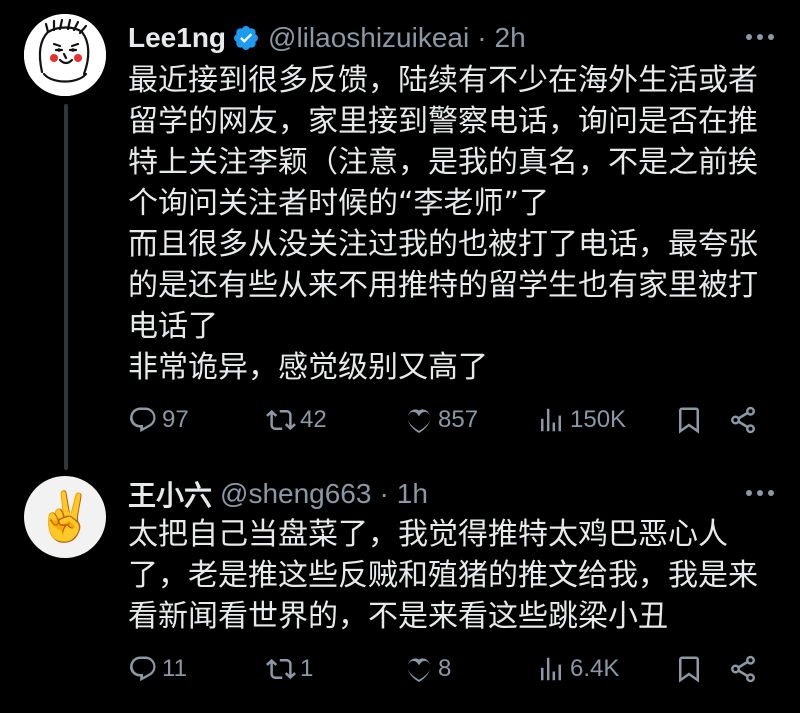 The width and height of the screenshot is (800, 713). I want to click on reply-button: 97, so click(158, 420).